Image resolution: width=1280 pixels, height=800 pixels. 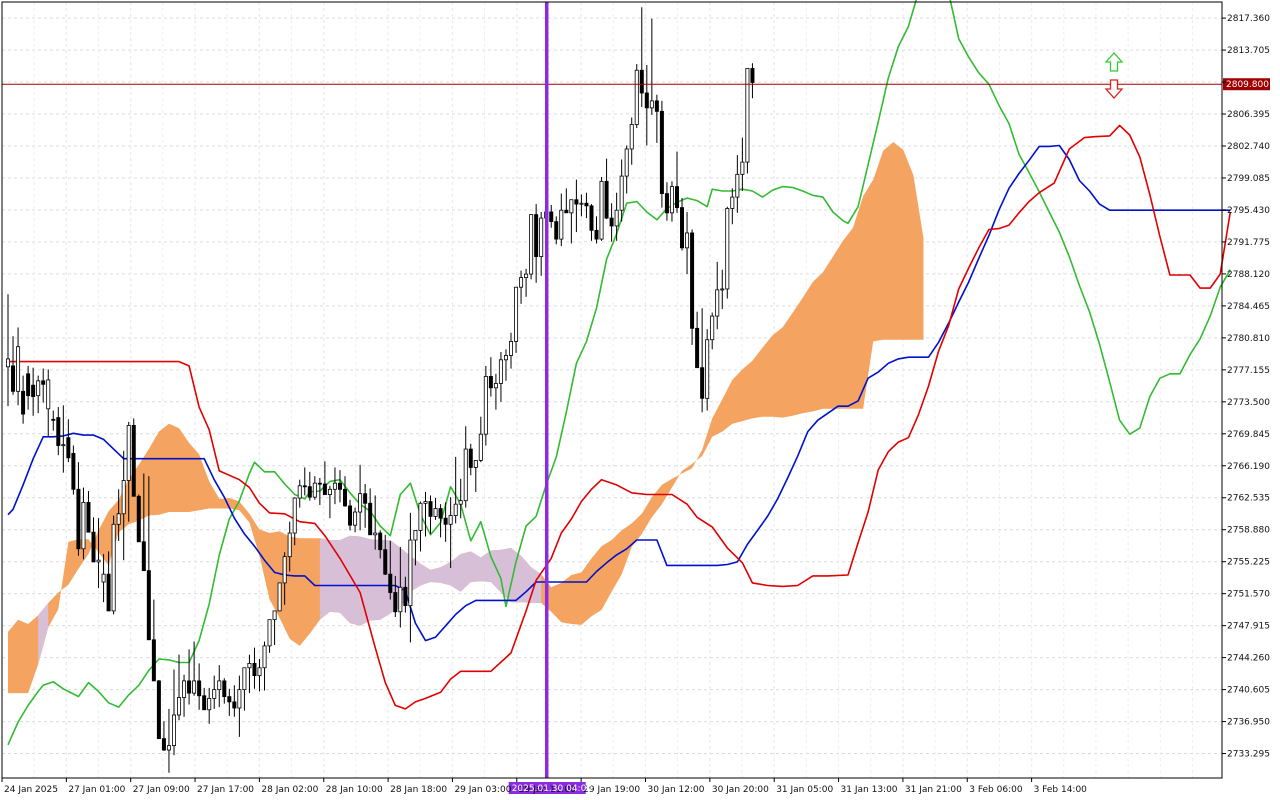 What do you see at coordinates (1248, 211) in the screenshot?
I see `y-tick-label: 2795.430` at bounding box center [1248, 211].